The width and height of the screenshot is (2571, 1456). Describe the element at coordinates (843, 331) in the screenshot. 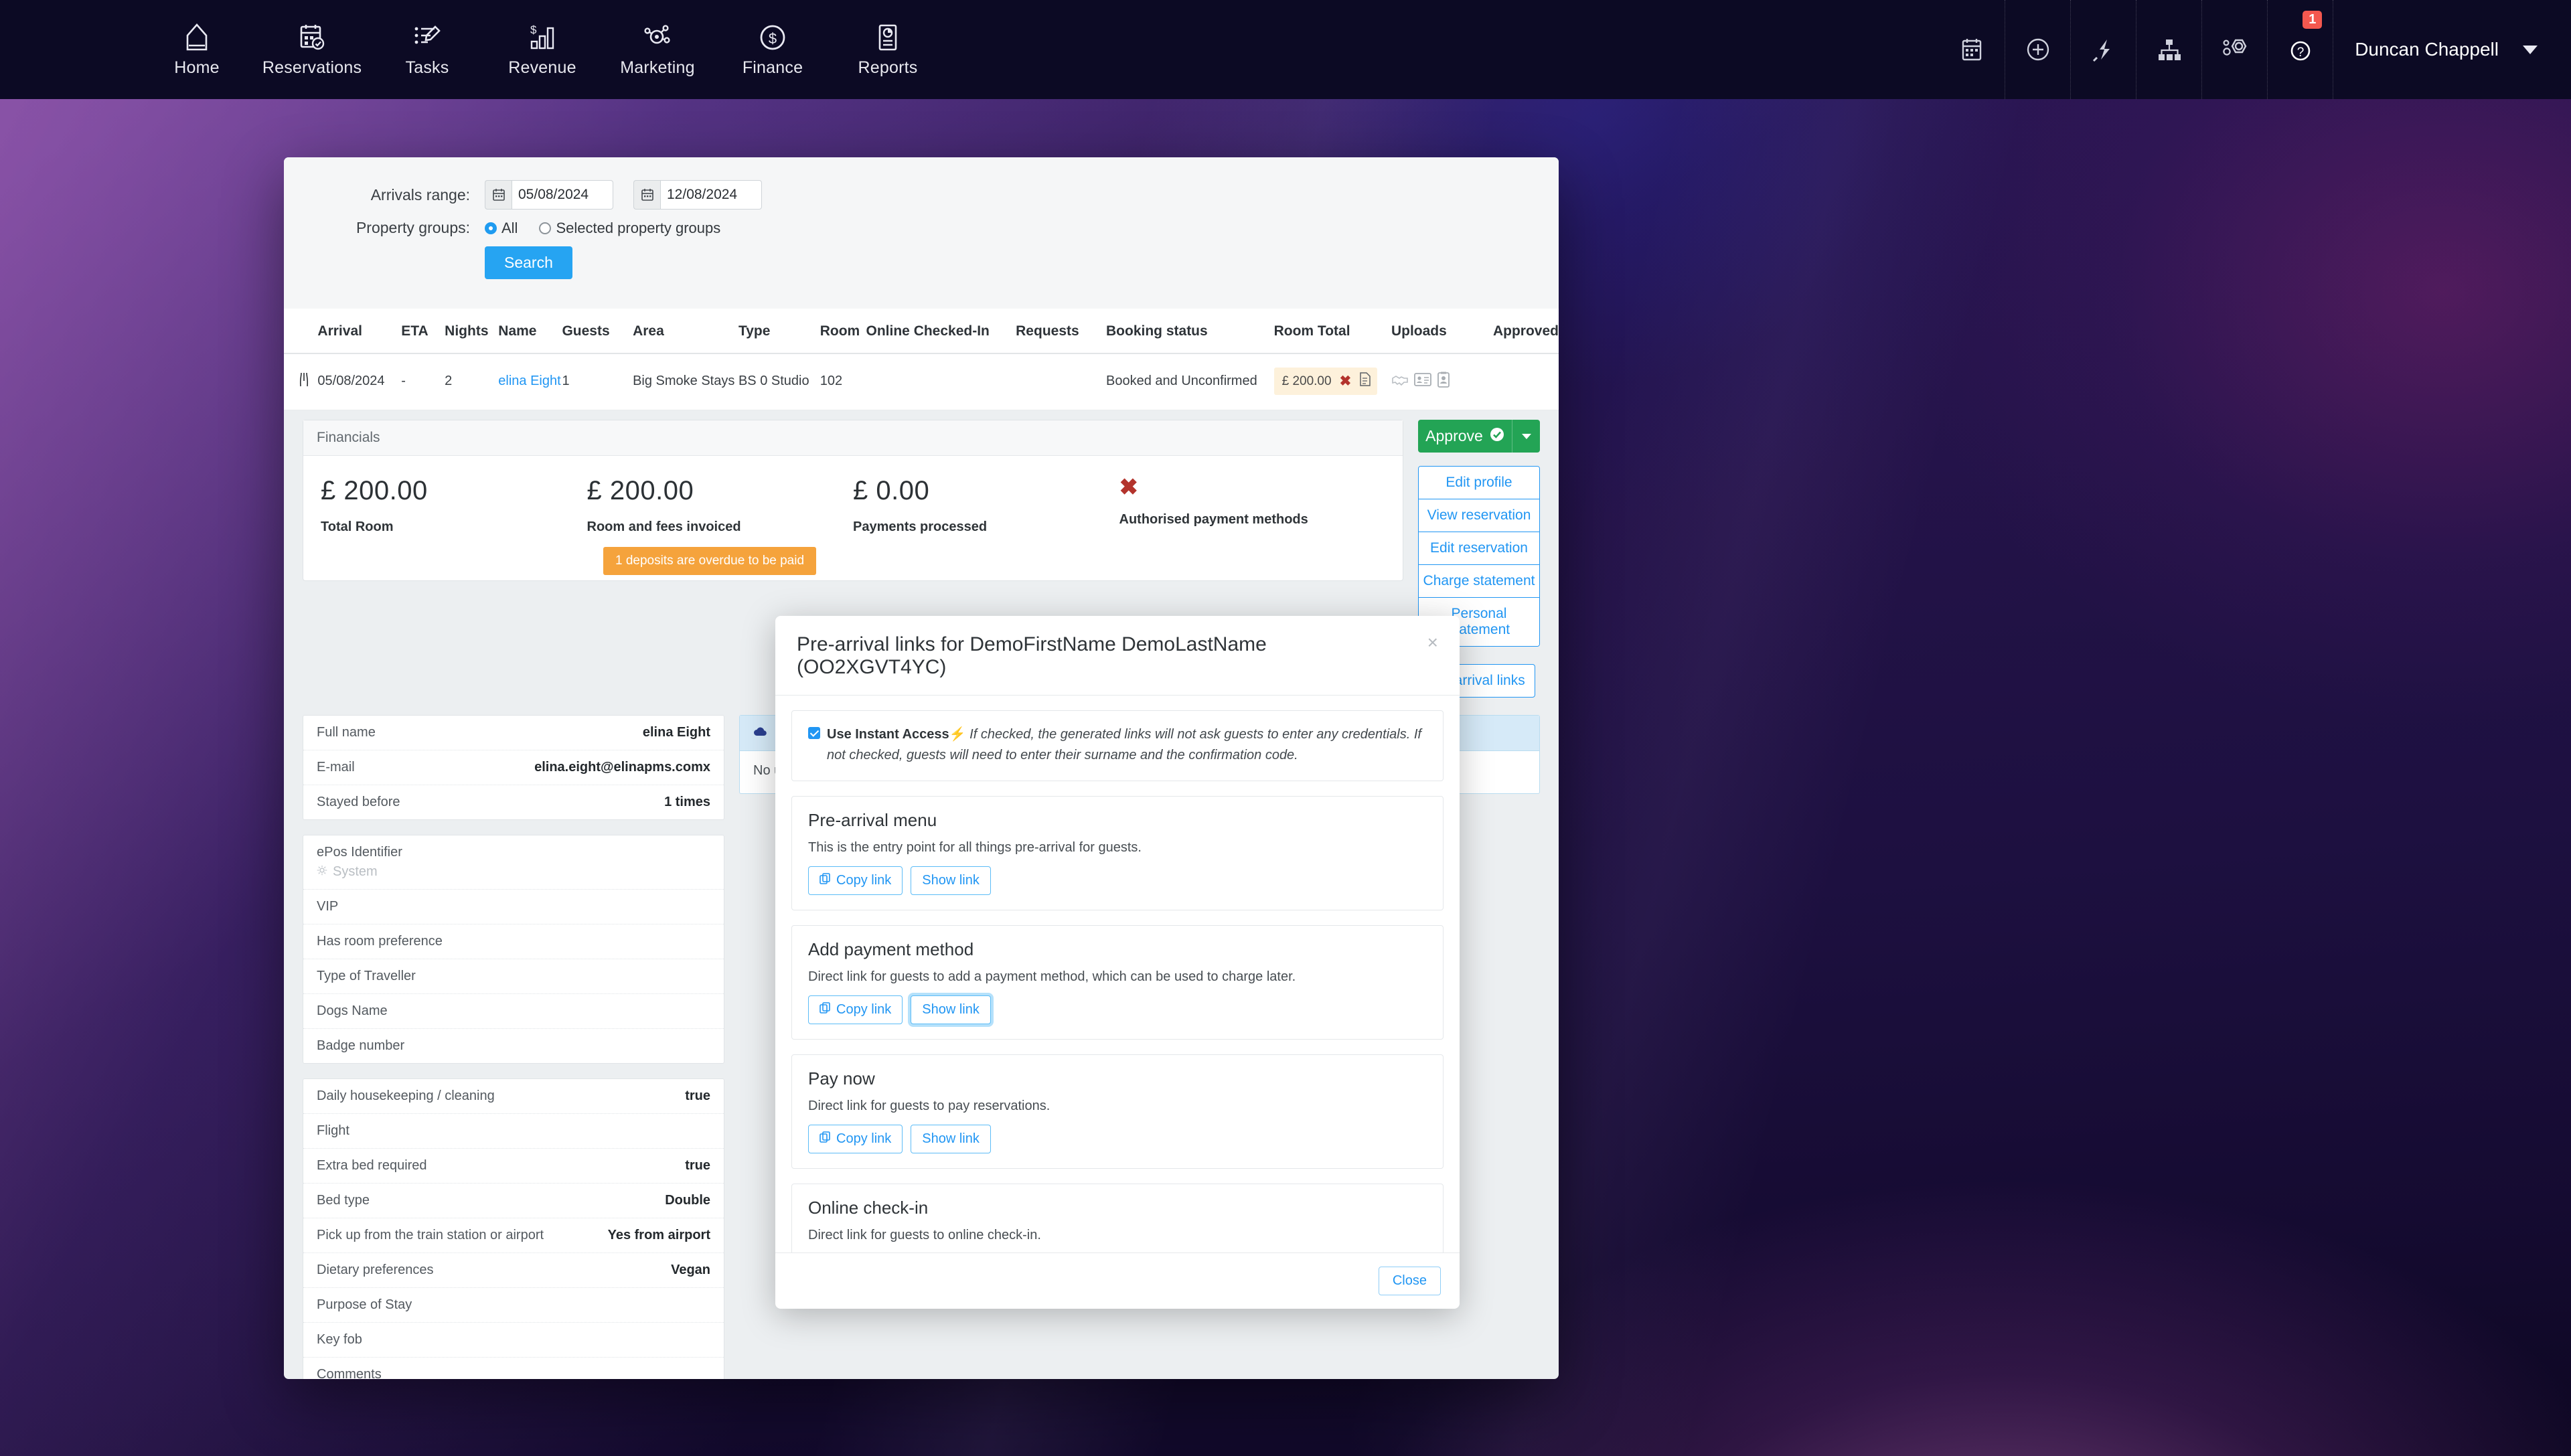

I see `th-room: Room` at that location.